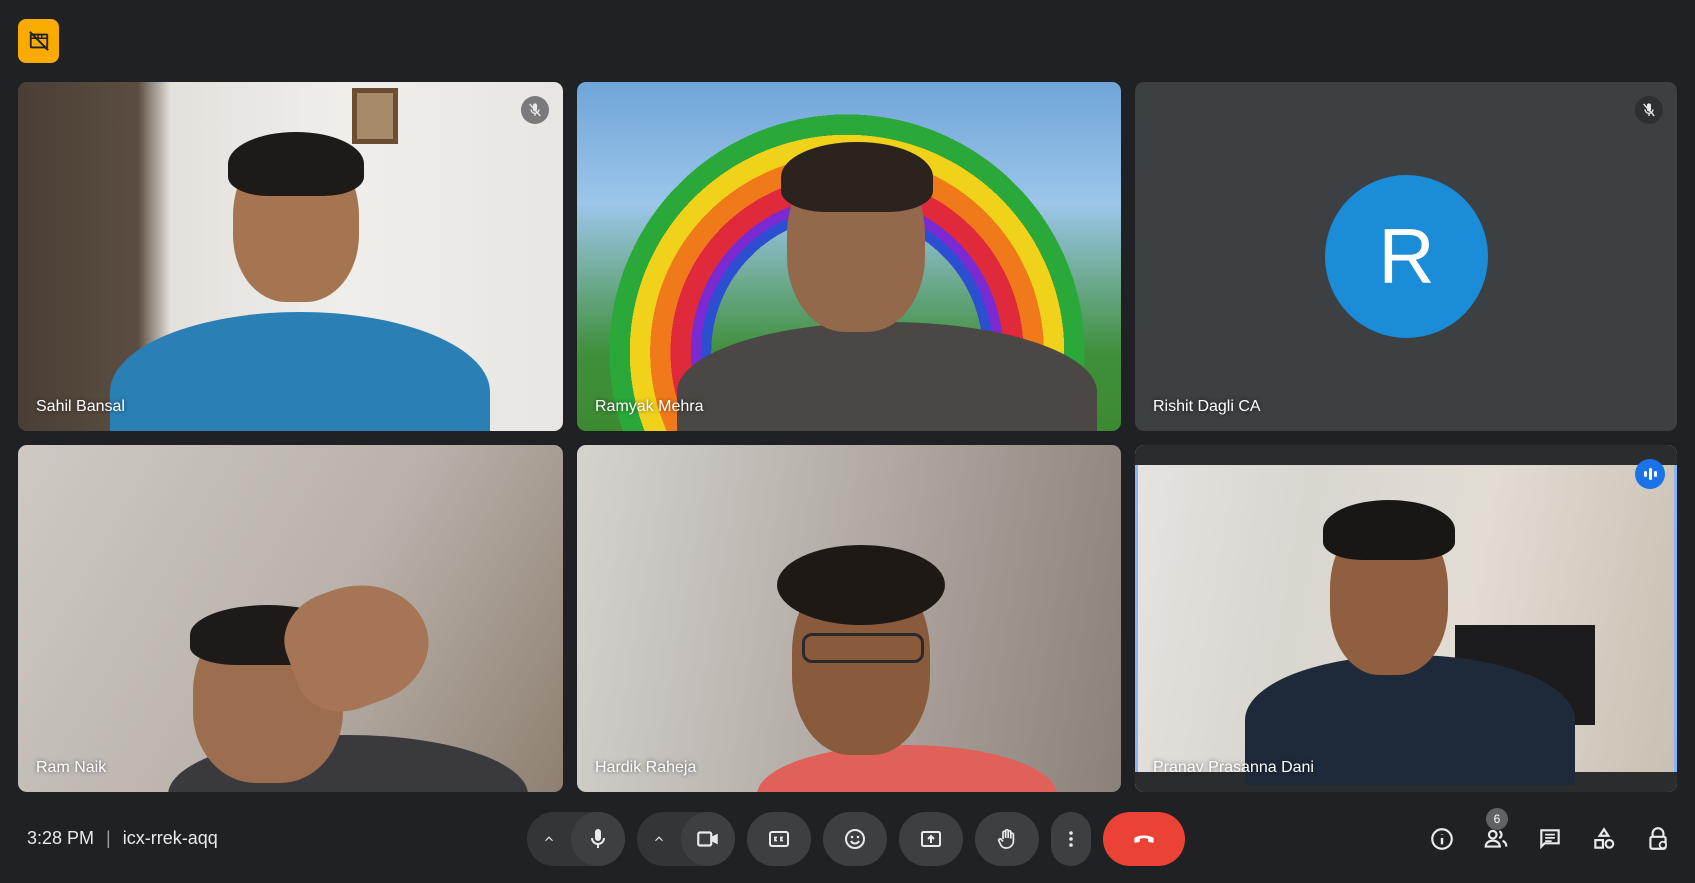  I want to click on participant-name: Rishit Dagli CA, so click(1207, 406).